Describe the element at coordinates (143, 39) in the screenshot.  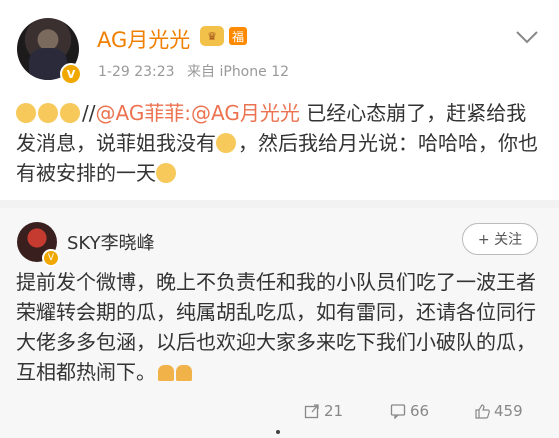
I see `post-username: AG月光光` at that location.